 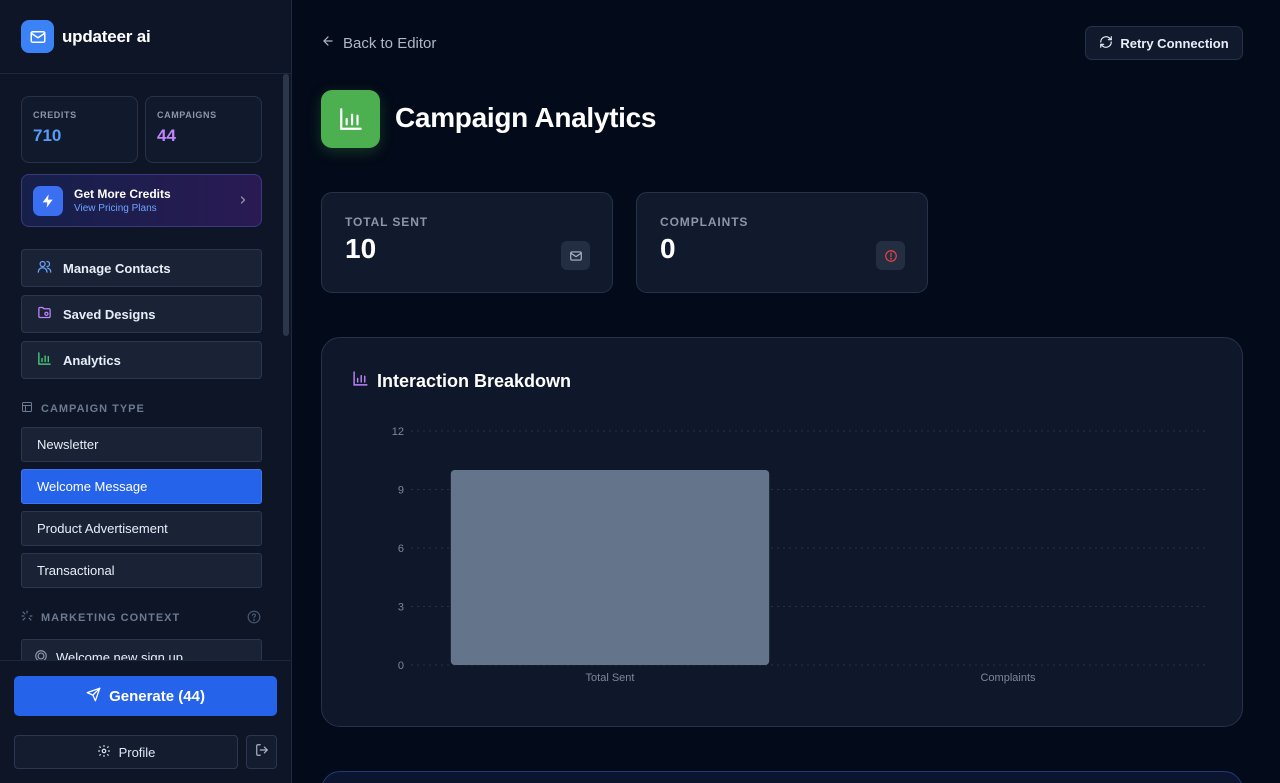 I want to click on retry-connection-button: Retry Connection, so click(x=1164, y=43).